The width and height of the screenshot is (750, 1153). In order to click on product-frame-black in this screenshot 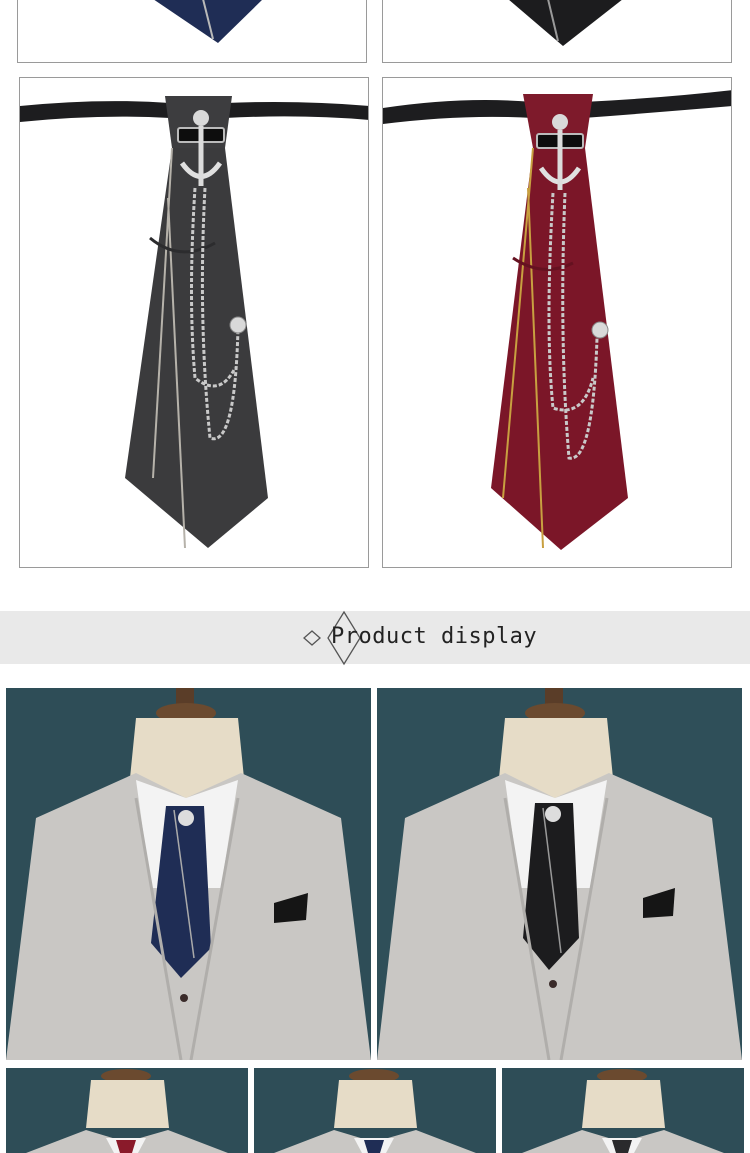, I will do `click(557, 31)`.